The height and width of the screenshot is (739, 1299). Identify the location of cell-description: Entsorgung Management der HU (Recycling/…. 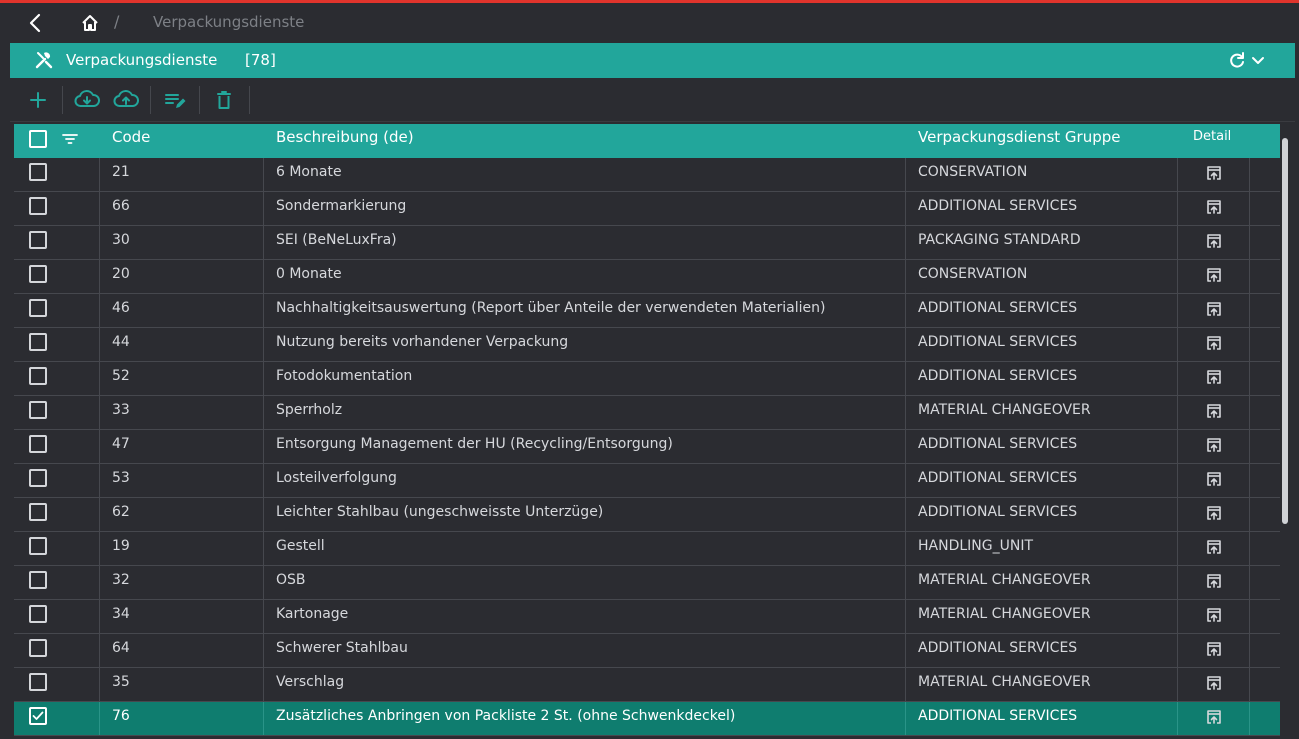
(474, 444).